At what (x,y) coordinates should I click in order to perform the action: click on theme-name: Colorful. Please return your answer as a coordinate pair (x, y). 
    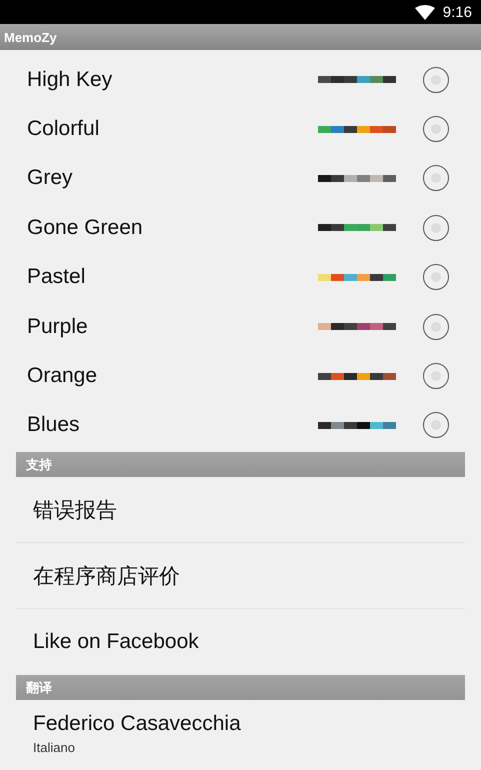
    Looking at the image, I should click on (63, 129).